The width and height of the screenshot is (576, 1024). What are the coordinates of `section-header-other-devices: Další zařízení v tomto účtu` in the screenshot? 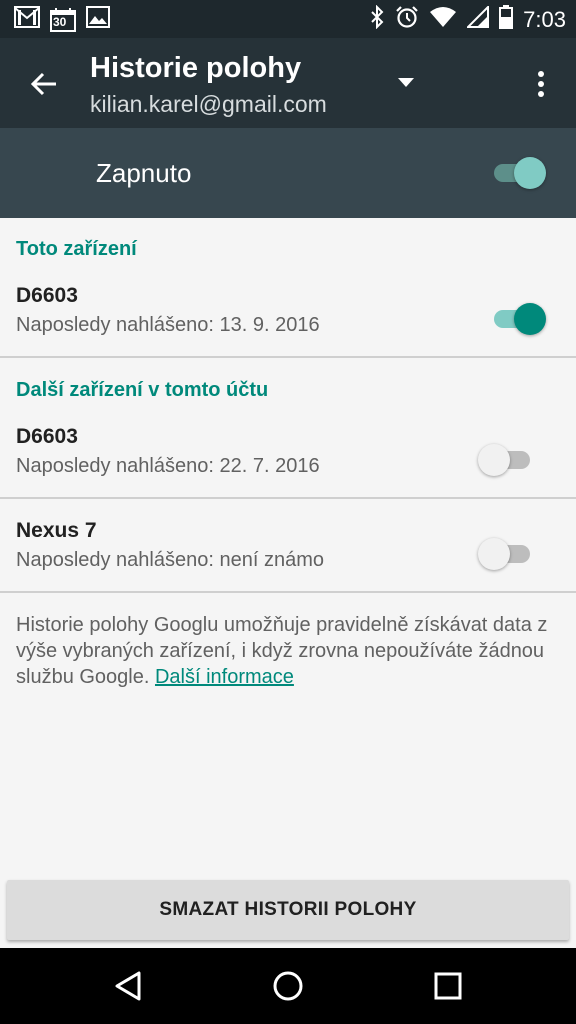 It's located at (142, 390).